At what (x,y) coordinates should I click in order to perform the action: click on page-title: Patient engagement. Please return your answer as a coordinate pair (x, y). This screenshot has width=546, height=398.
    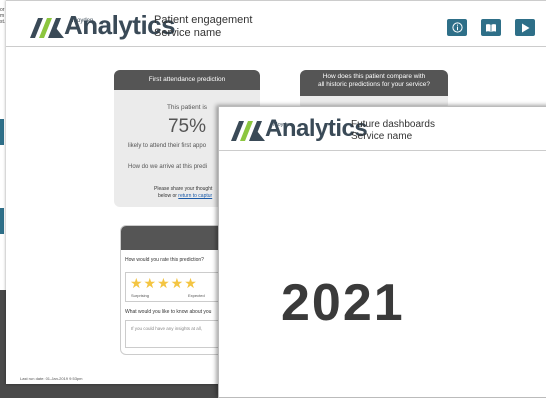
    Looking at the image, I should click on (203, 20).